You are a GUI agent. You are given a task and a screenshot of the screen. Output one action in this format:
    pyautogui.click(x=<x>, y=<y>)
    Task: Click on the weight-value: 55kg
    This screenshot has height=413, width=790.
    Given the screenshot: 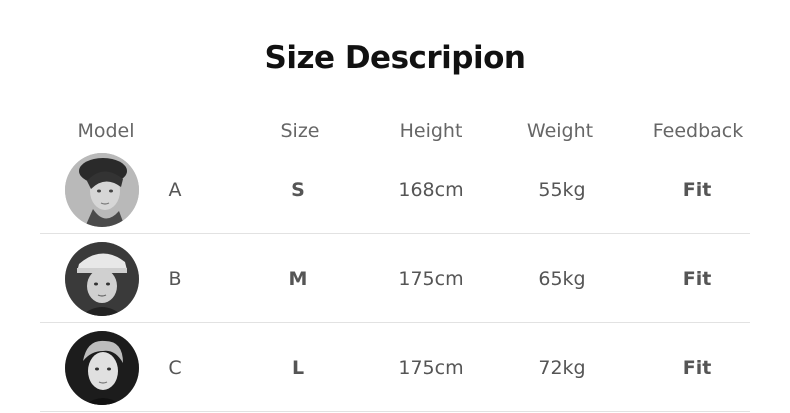 What is the action you would take?
    pyautogui.click(x=562, y=189)
    